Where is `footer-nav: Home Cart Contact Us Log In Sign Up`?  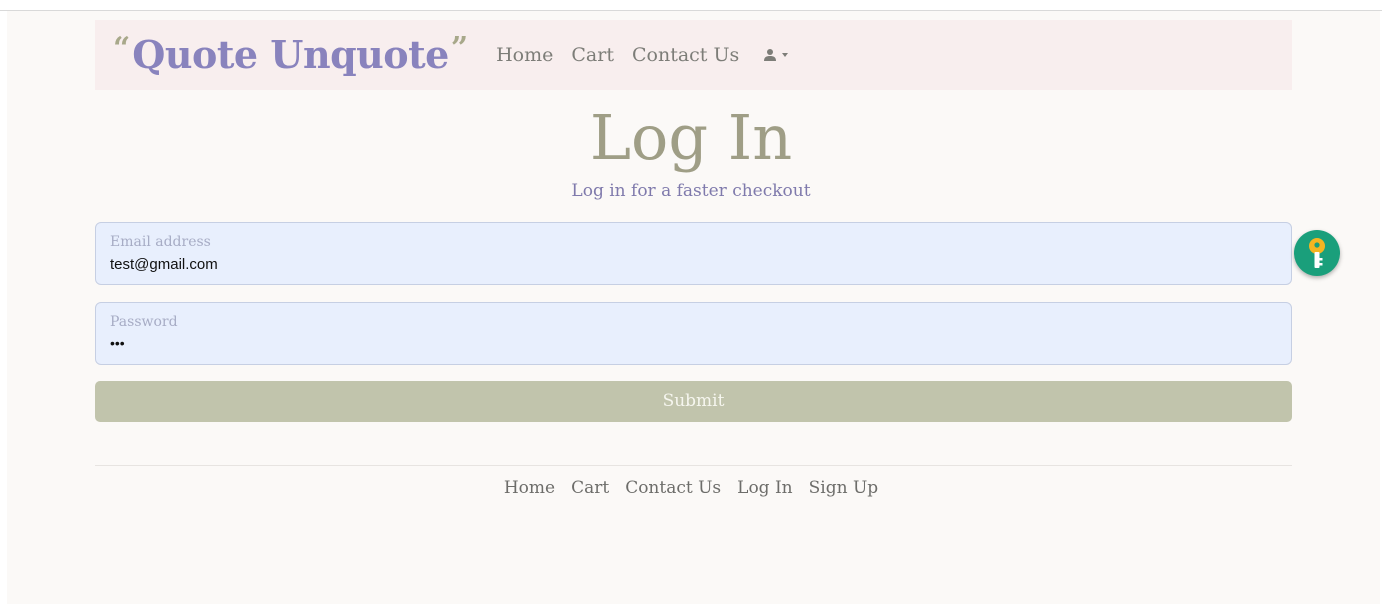
footer-nav: Home Cart Contact Us Log In Sign Up is located at coordinates (691, 488).